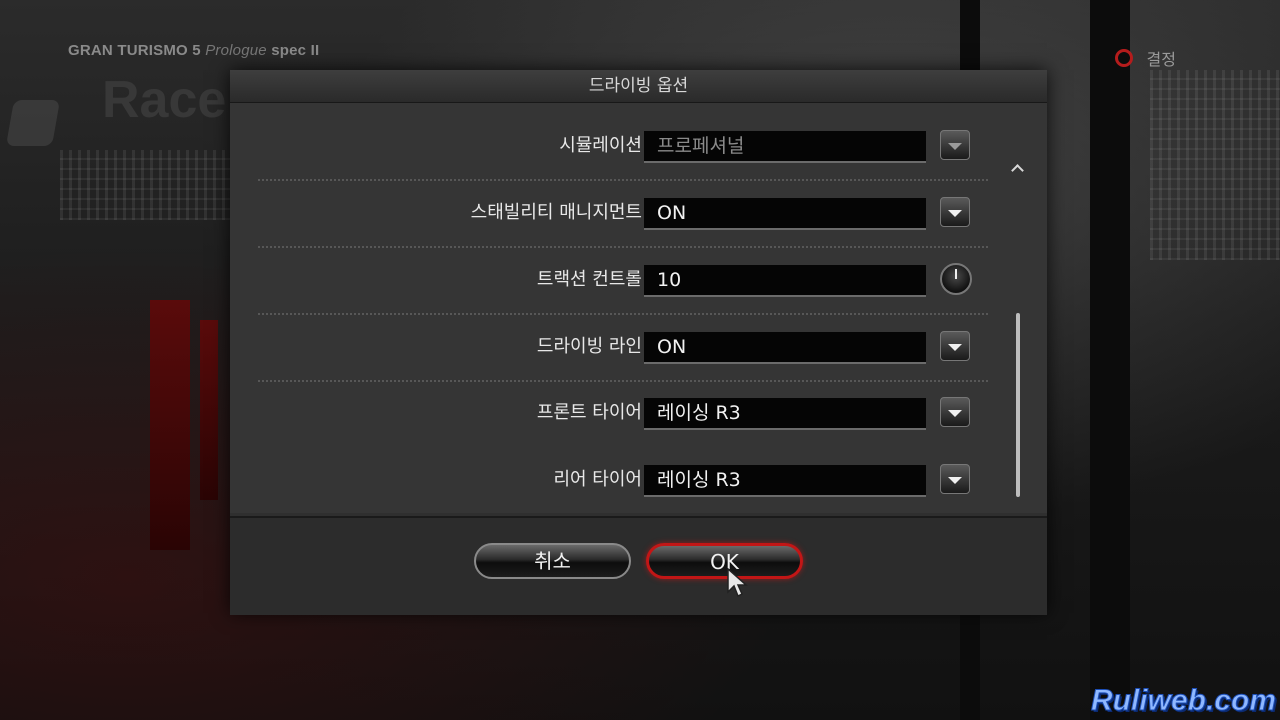  Describe the element at coordinates (1215, 165) in the screenshot. I see `background-grandstand` at that location.